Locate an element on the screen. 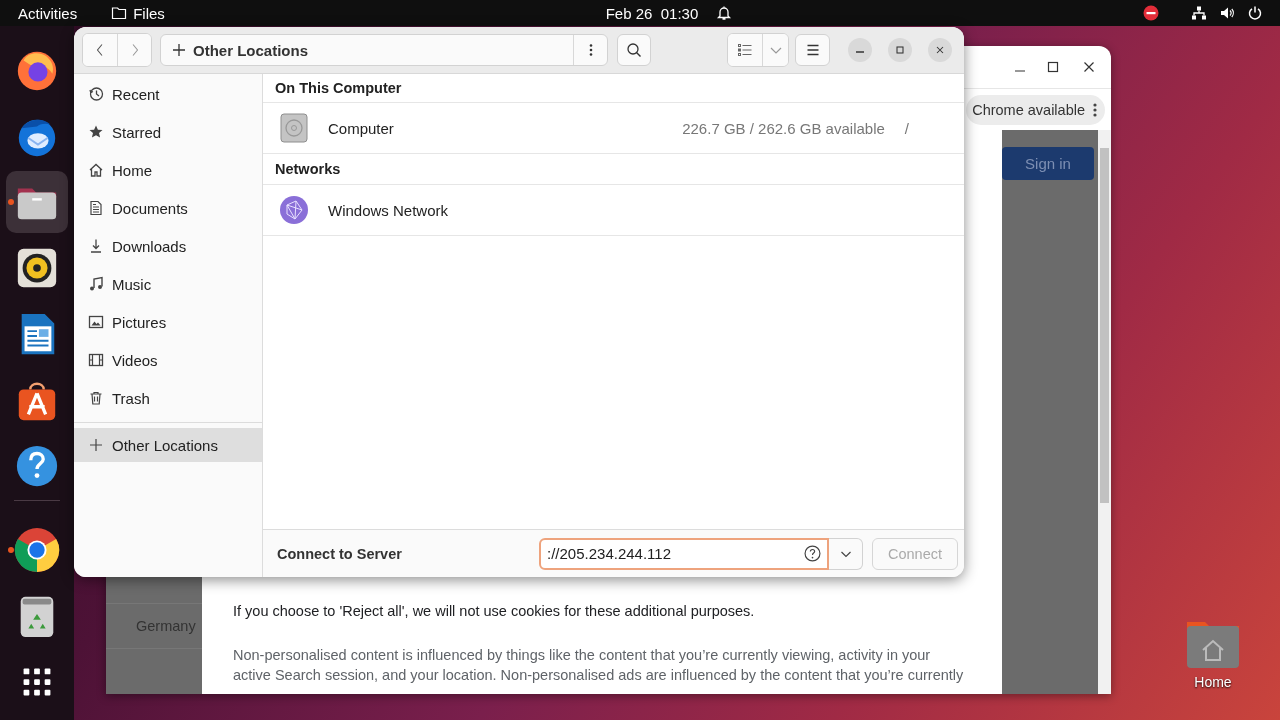 Image resolution: width=1280 pixels, height=720 pixels. paragraph: Non-personalised content is influenced by things like the content that you’re currently viewing, activity in your active Search session, and your location. Non-personalised ads are influenced by the content that you’re currently is located at coordinates (599, 665).